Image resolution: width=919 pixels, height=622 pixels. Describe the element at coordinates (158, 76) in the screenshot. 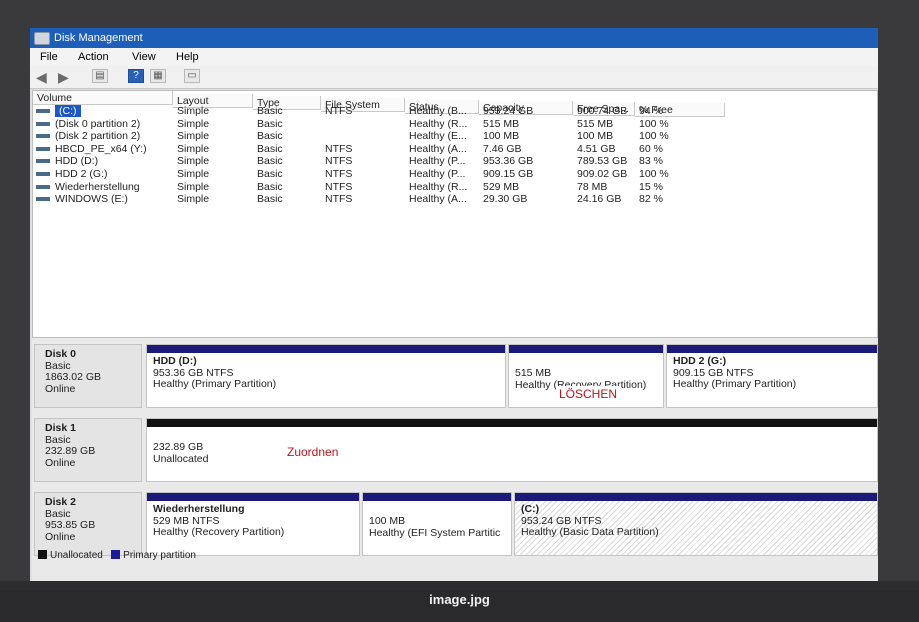

I see `properties-icon: ▦` at that location.